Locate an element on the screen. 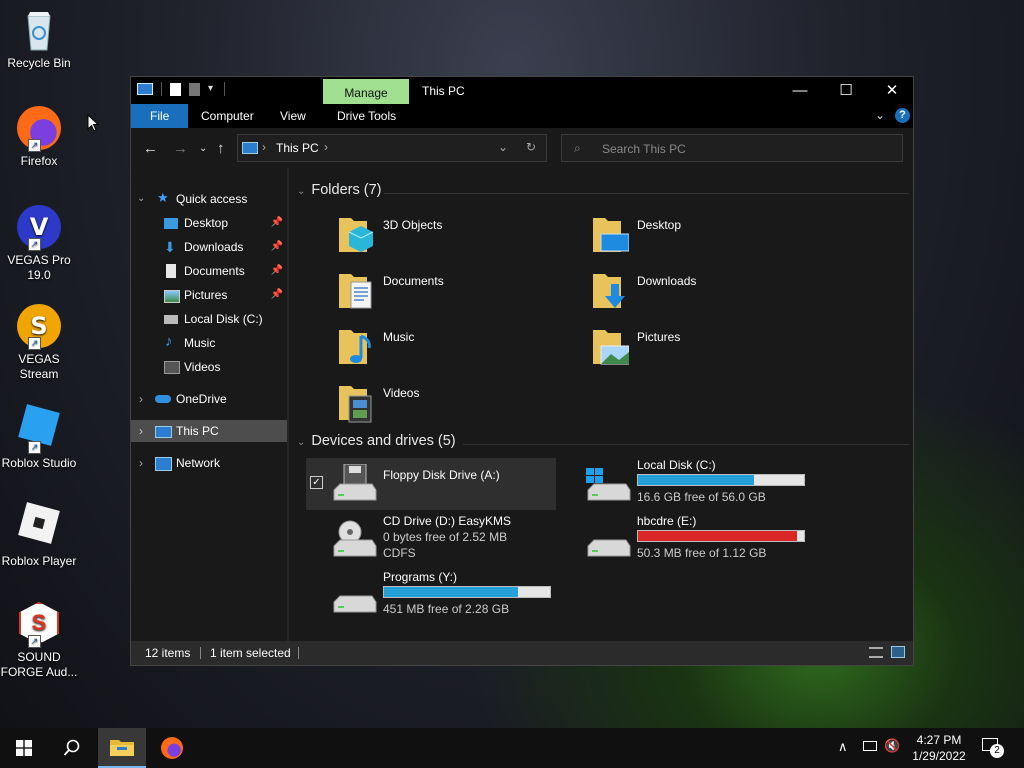 The height and width of the screenshot is (768, 1024). group-header-folders: ⌄ Folders (7) is located at coordinates (339, 190).